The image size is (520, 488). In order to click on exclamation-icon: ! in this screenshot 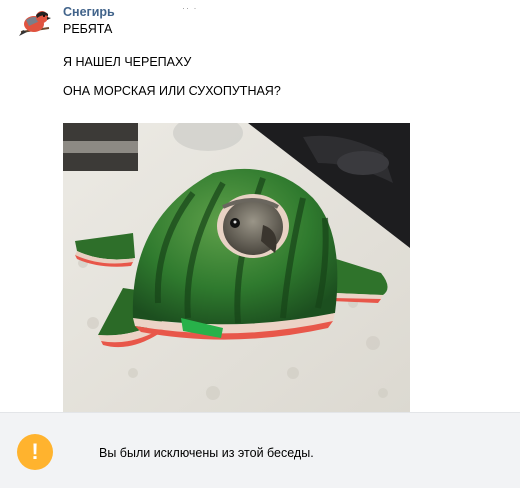, I will do `click(35, 452)`.